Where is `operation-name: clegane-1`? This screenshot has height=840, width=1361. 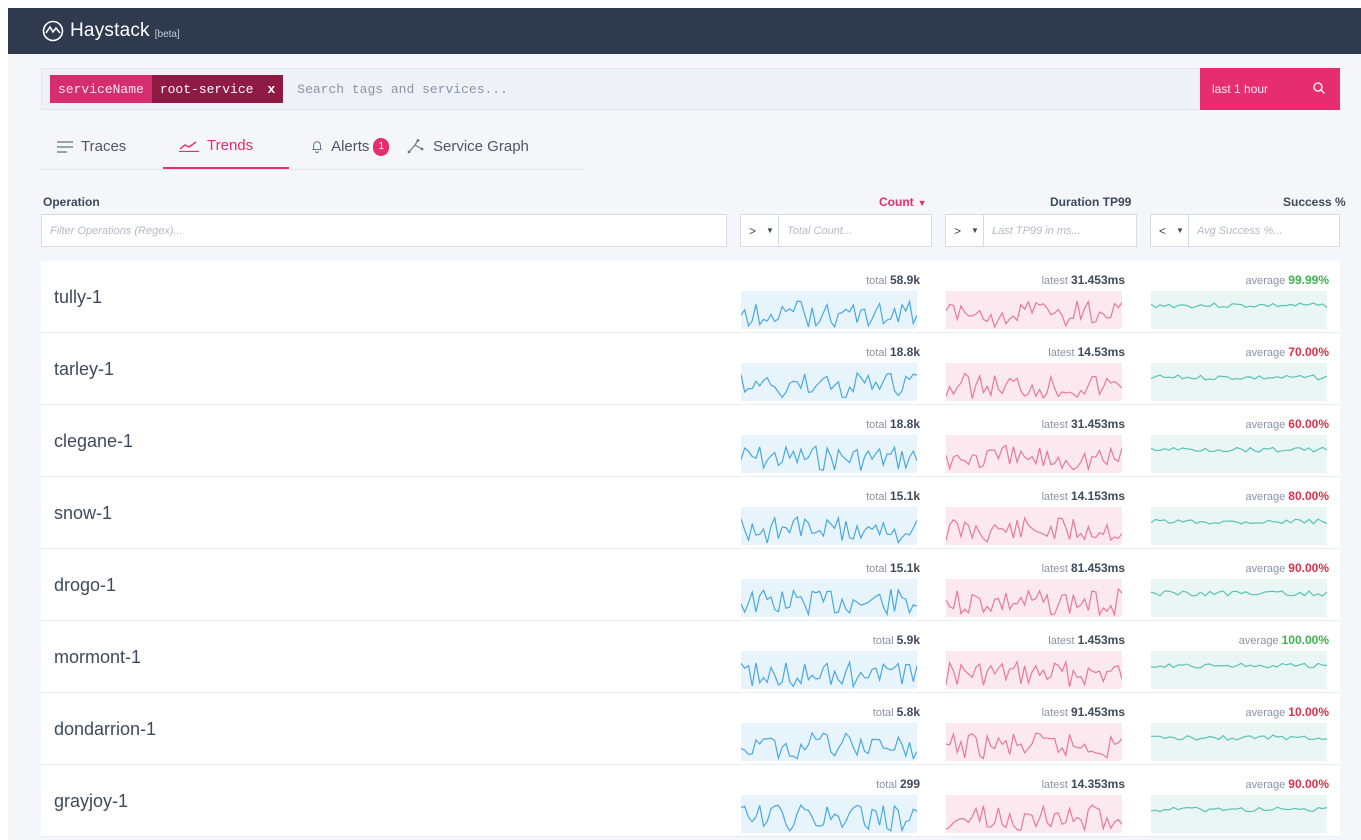
operation-name: clegane-1 is located at coordinates (93, 441).